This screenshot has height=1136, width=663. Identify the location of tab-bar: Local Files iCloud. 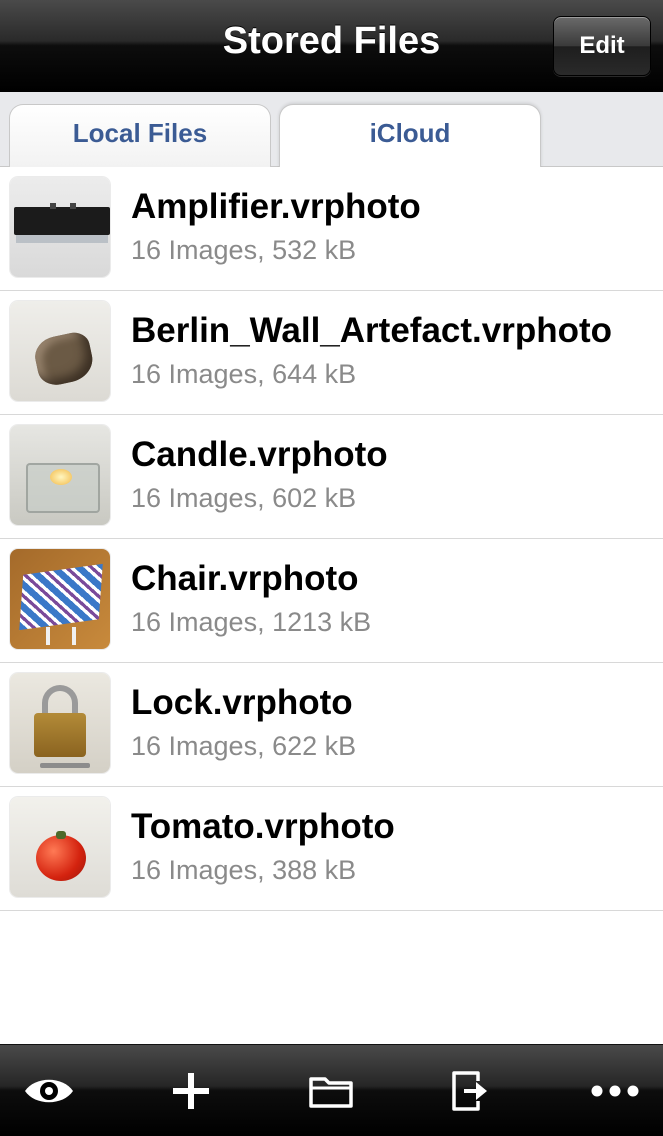
(331, 130).